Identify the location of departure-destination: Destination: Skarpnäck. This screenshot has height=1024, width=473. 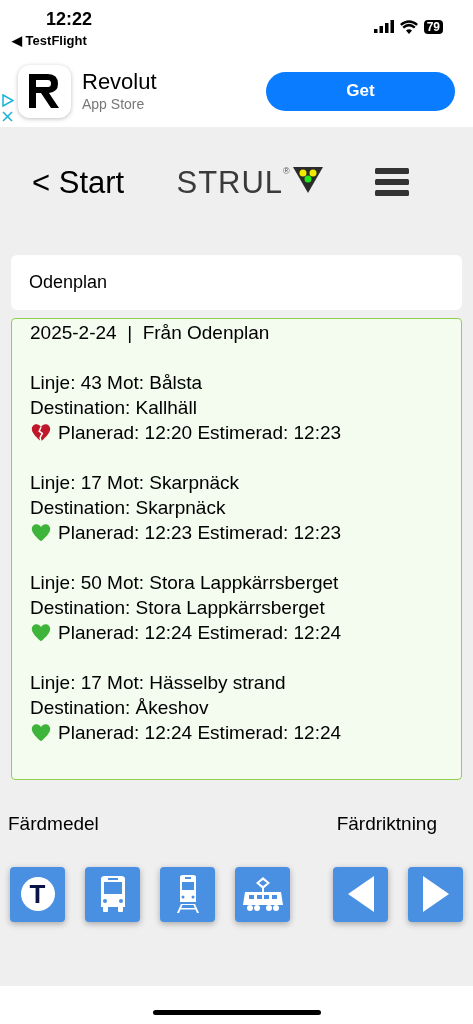
(128, 508).